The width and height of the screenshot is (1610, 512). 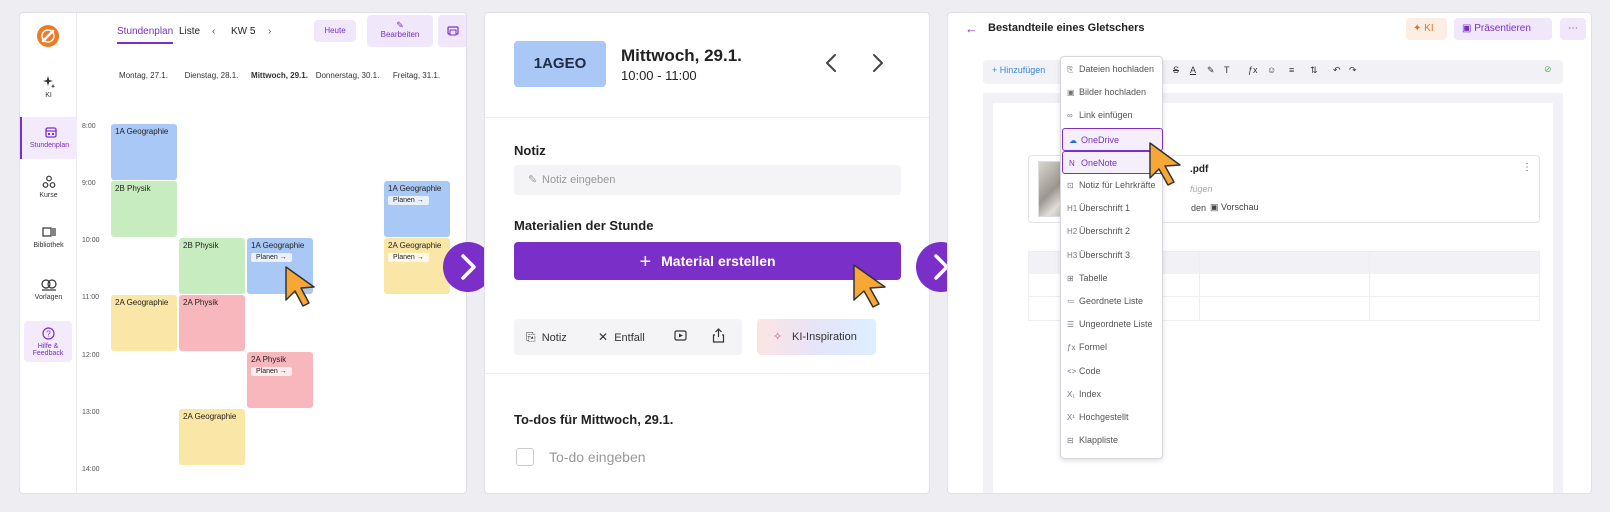 I want to click on present-icon: ▣, so click(x=1467, y=28).